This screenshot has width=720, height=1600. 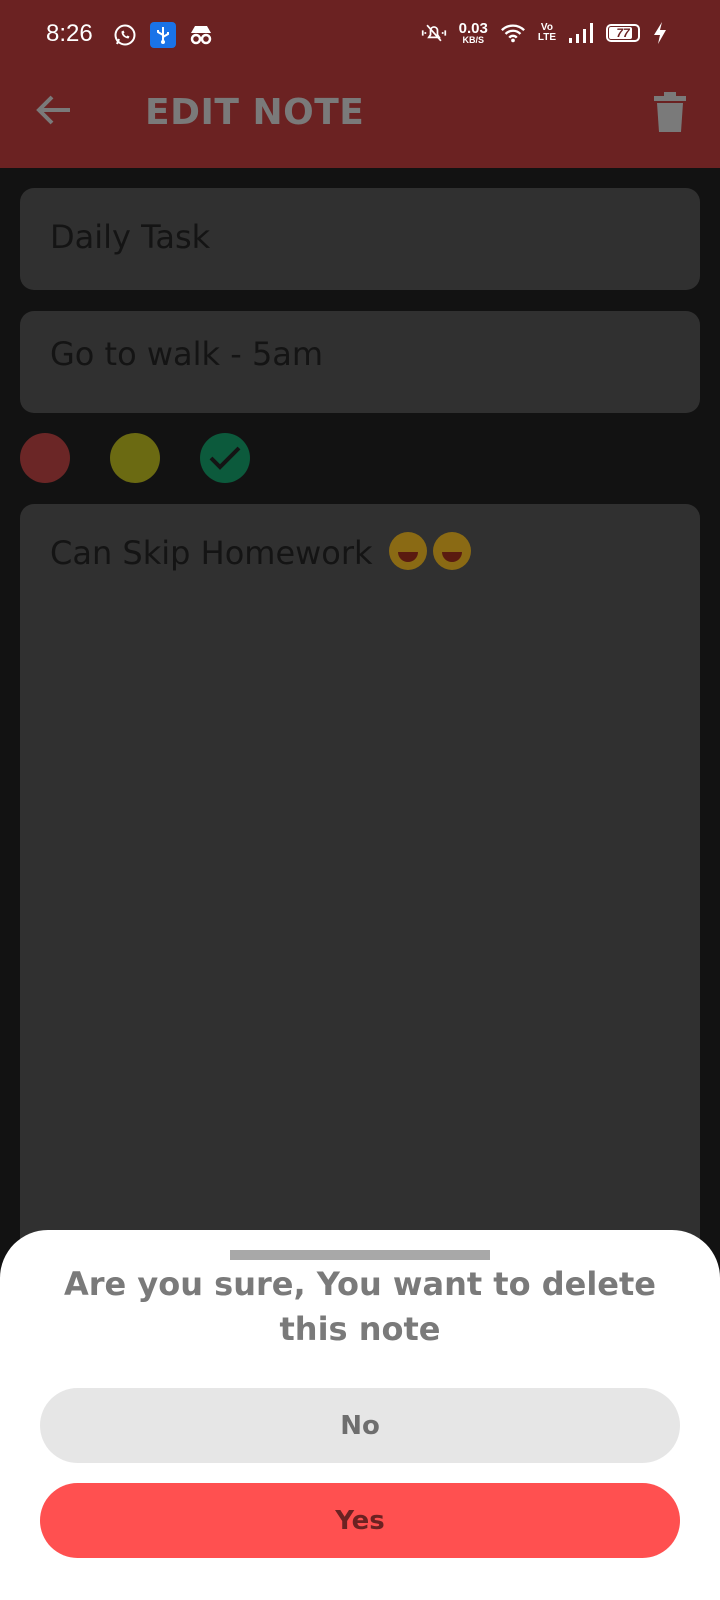 I want to click on no-button: No, so click(x=360, y=1425).